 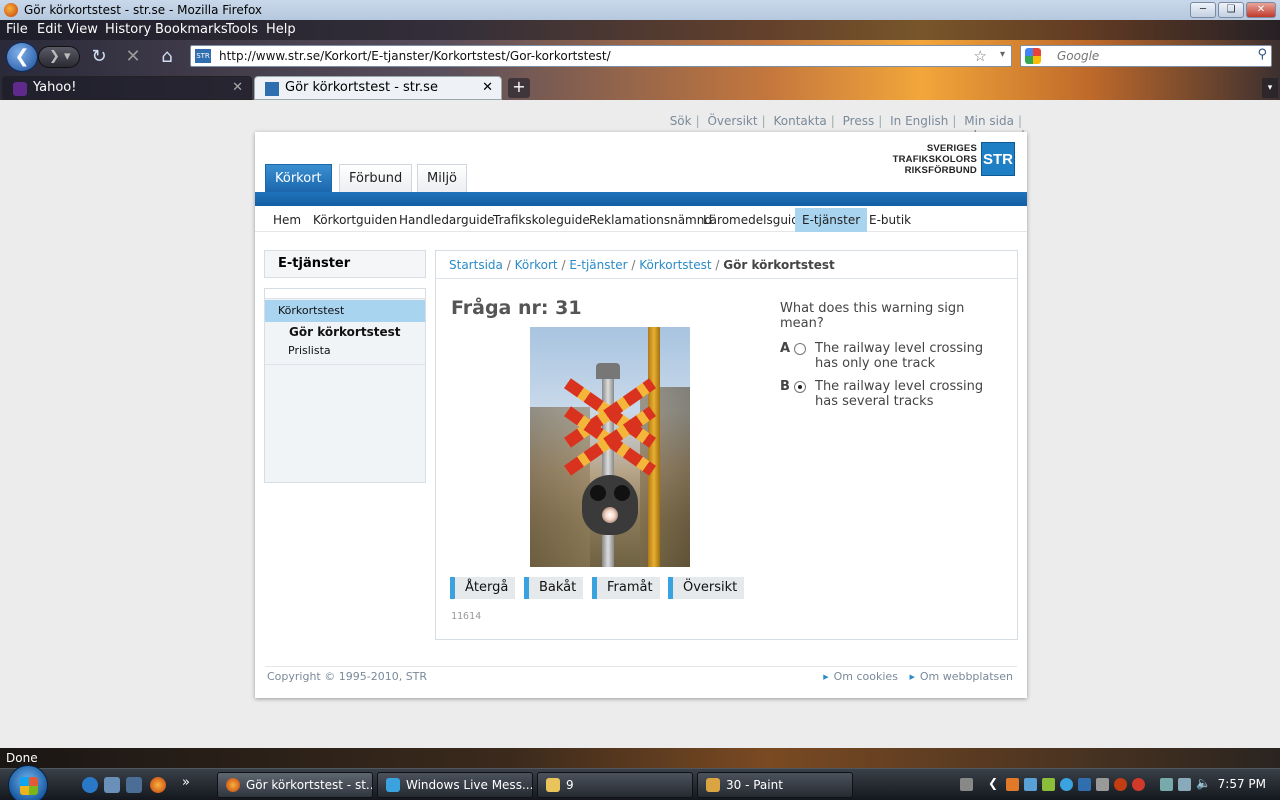 I want to click on firefox-icon, so click(x=11, y=10).